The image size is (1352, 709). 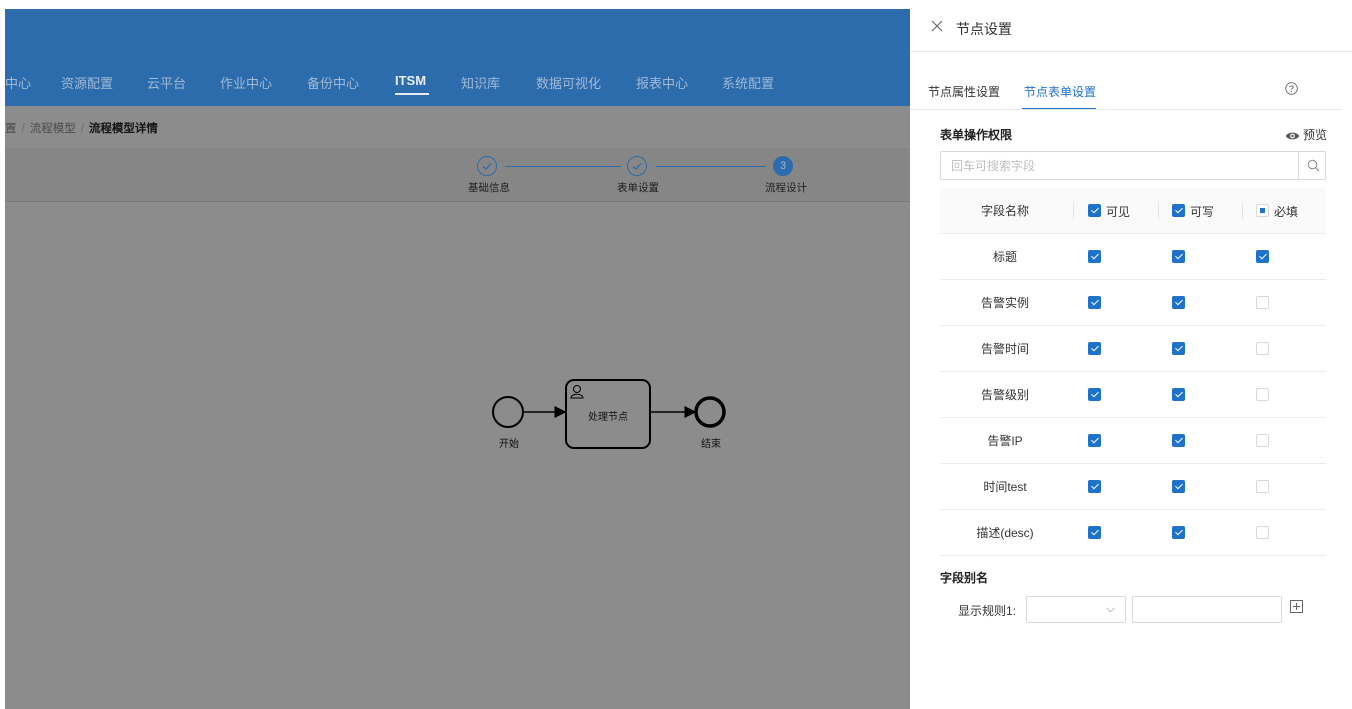 What do you see at coordinates (1126, 109) in the screenshot?
I see `tabs-divider` at bounding box center [1126, 109].